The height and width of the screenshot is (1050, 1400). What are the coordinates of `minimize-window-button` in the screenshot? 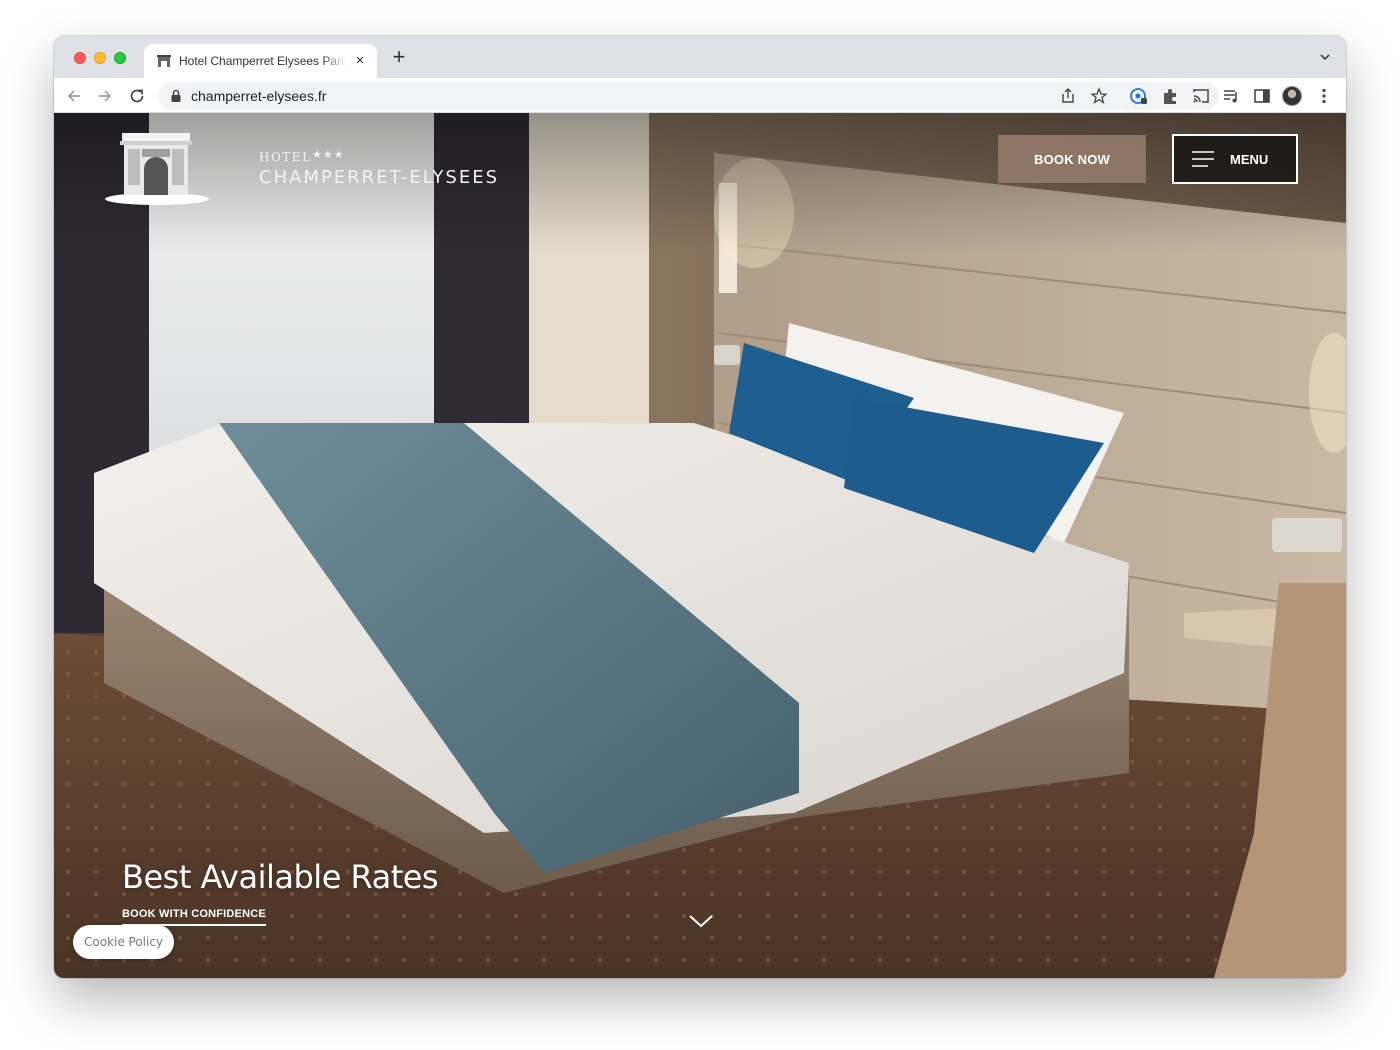 It's located at (100, 58).